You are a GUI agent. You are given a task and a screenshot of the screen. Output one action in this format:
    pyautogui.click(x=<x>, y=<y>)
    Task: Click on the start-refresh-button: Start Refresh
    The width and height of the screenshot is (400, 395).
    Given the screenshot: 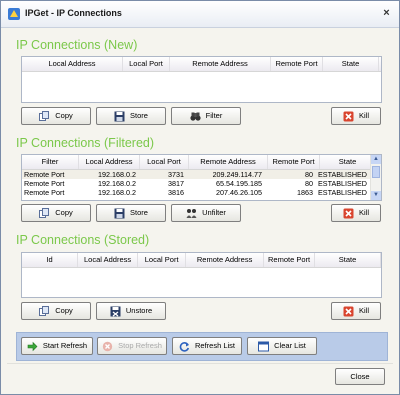 What is the action you would take?
    pyautogui.click(x=57, y=346)
    